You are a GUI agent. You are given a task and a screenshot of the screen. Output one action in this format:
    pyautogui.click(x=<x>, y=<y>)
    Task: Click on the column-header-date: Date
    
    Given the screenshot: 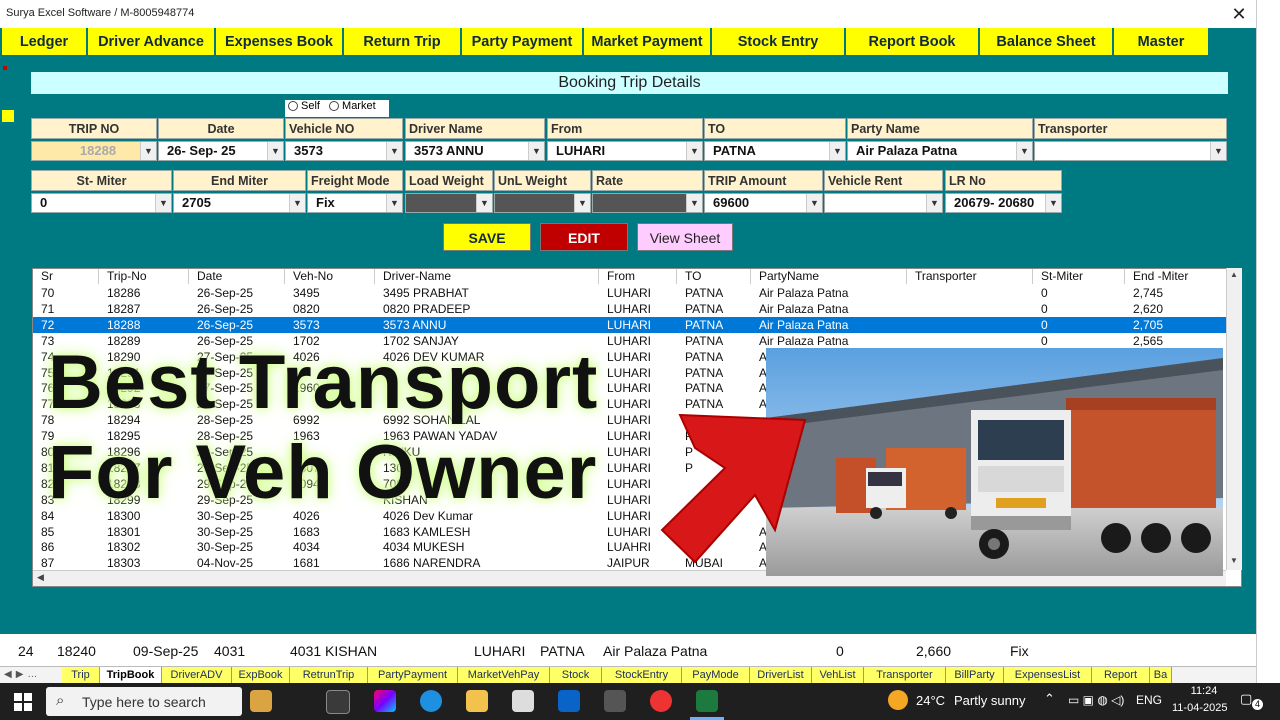 What is the action you would take?
    pyautogui.click(x=237, y=276)
    